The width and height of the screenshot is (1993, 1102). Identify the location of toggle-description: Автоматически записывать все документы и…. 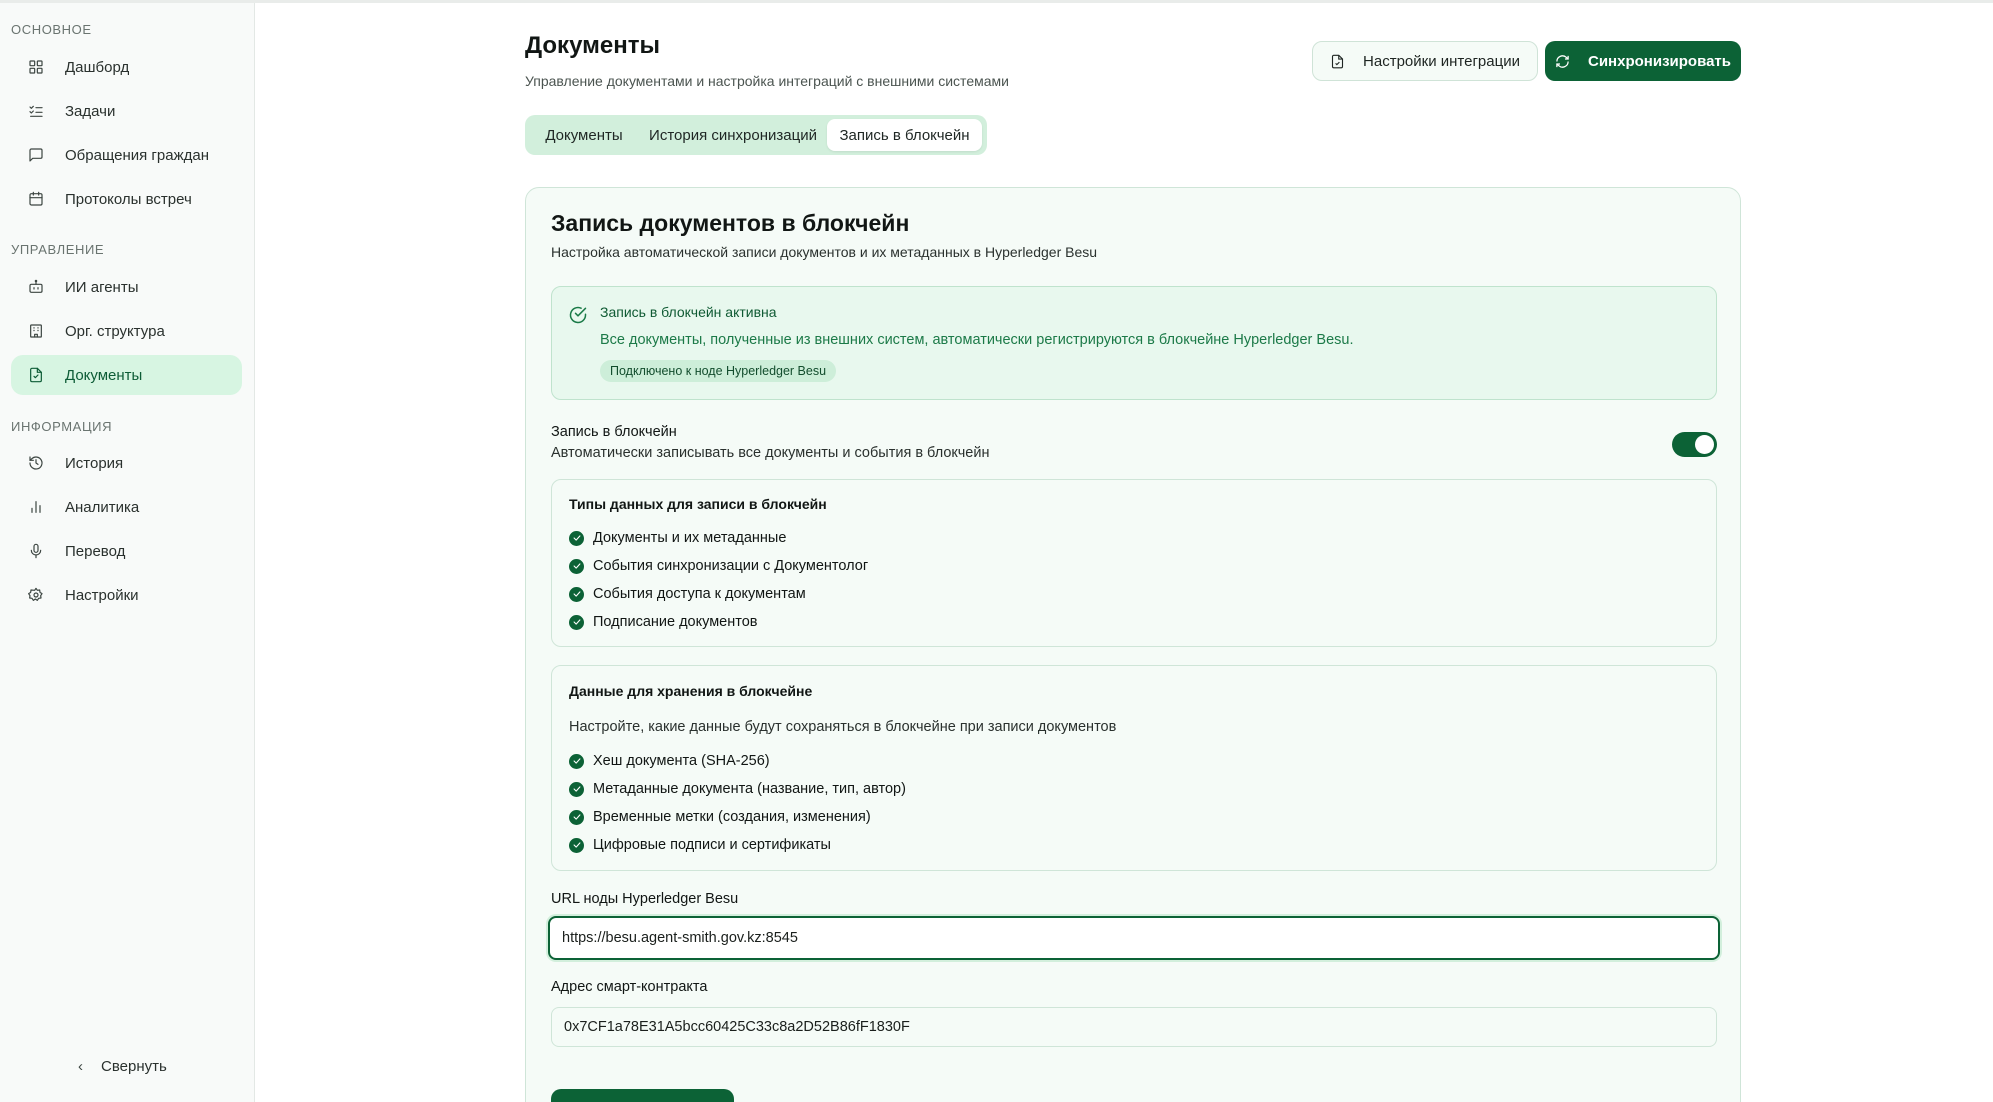
(770, 453).